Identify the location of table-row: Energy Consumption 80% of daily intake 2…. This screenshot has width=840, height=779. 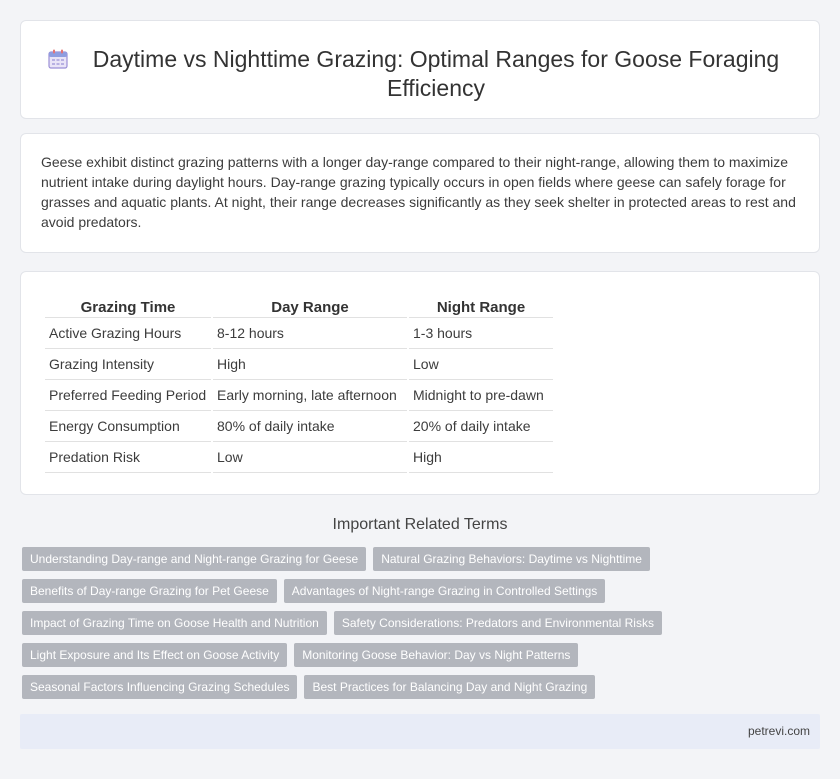
(299, 426).